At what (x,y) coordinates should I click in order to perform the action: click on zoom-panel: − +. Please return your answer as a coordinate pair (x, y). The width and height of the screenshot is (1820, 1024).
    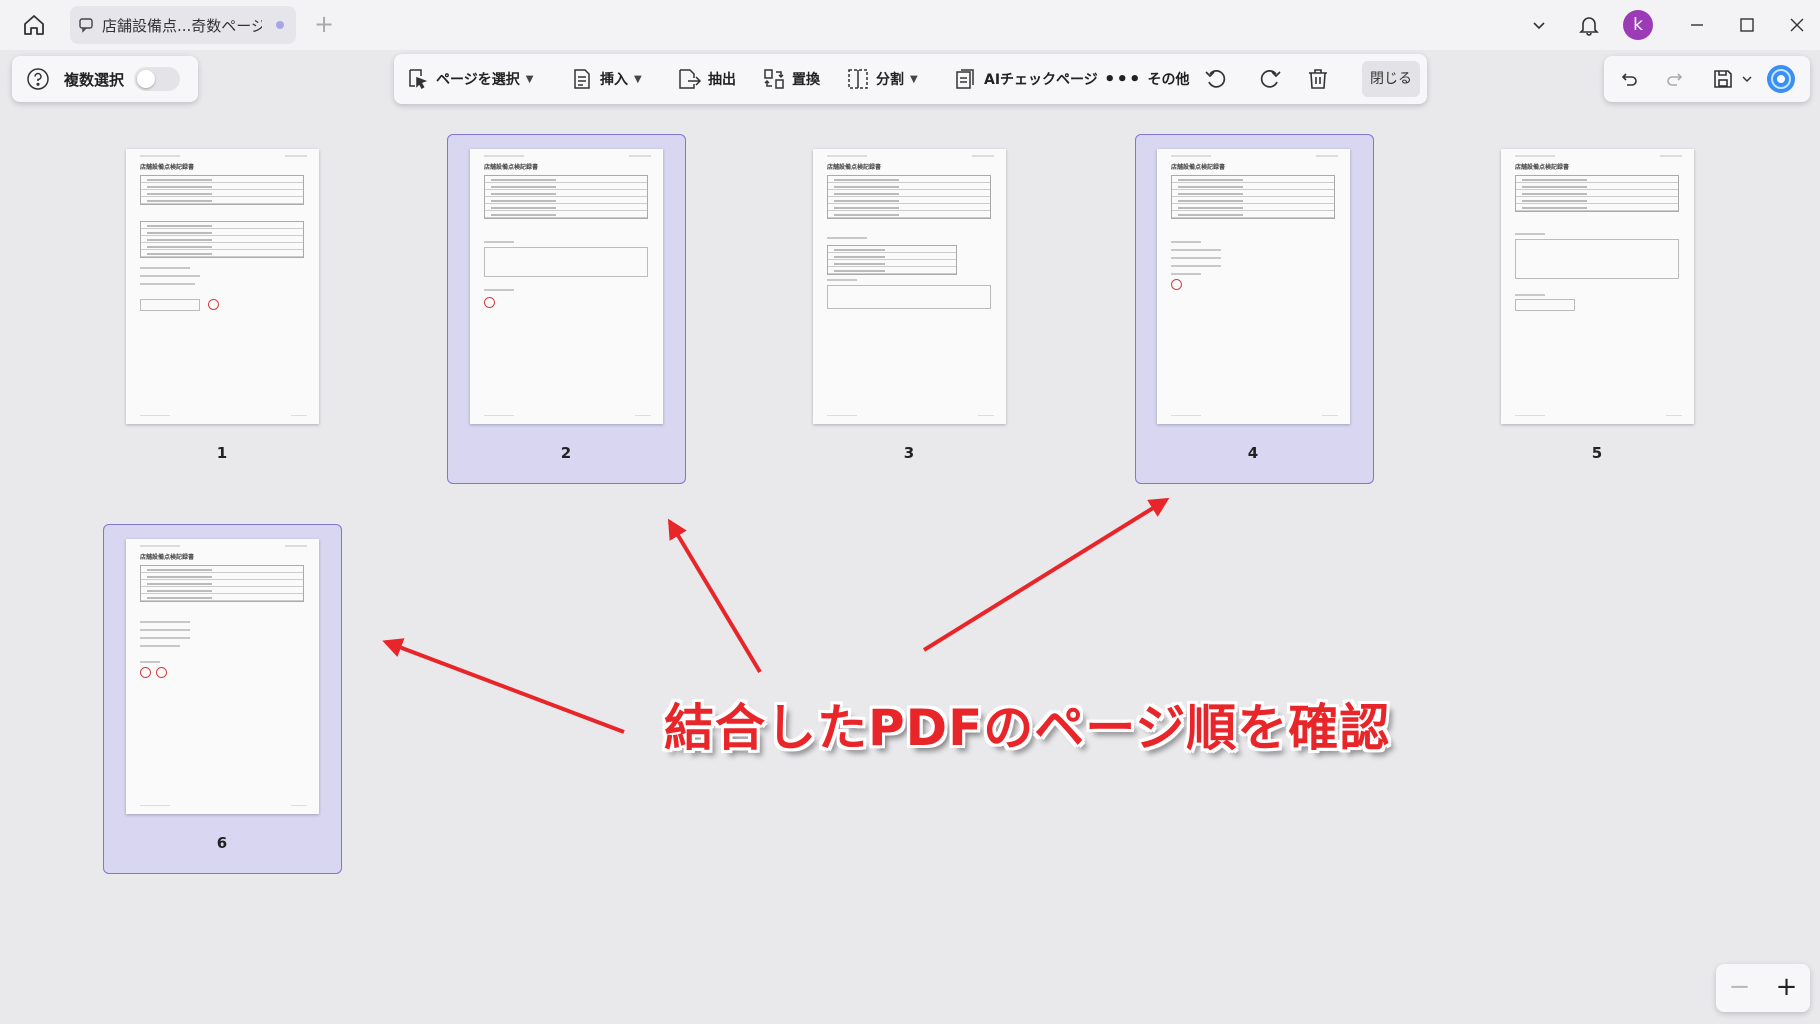
    Looking at the image, I should click on (1763, 988).